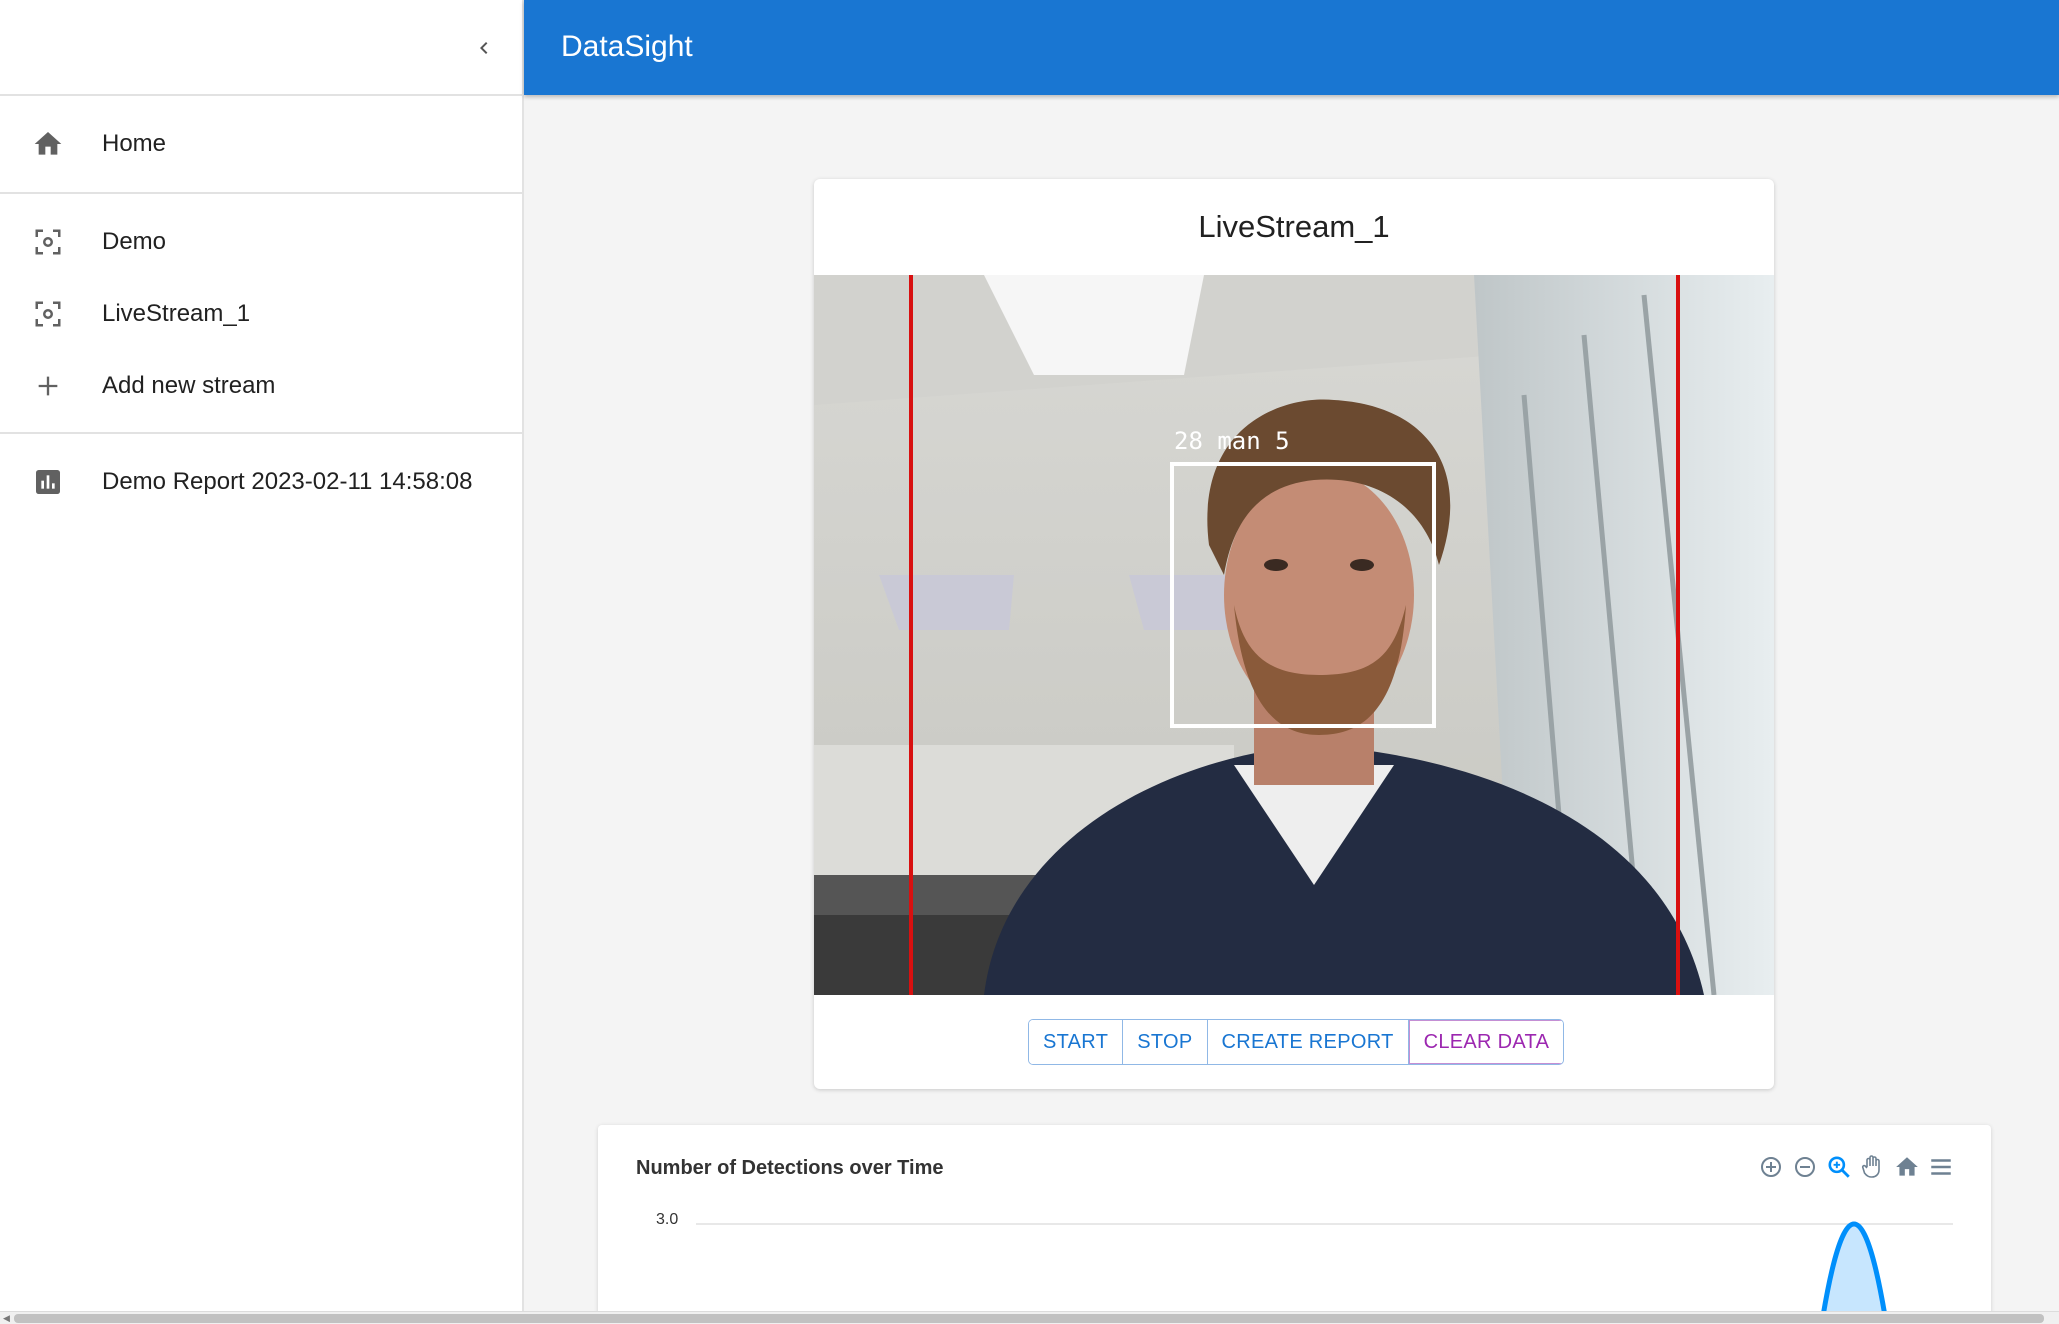 The width and height of the screenshot is (2059, 1324). I want to click on chart-title: Number of Detections over Time, so click(790, 1168).